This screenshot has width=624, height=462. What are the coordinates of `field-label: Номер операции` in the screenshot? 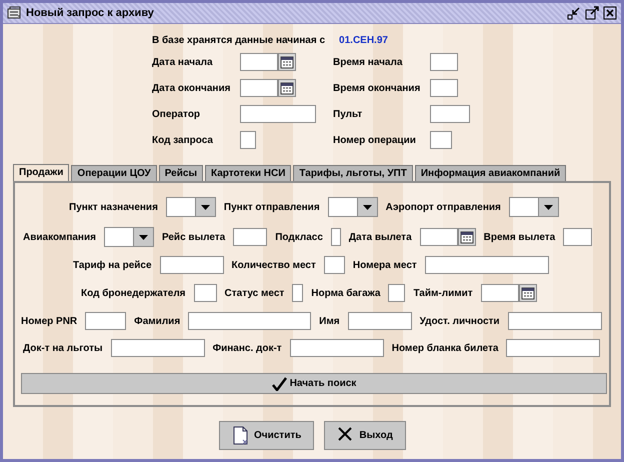 It's located at (375, 140).